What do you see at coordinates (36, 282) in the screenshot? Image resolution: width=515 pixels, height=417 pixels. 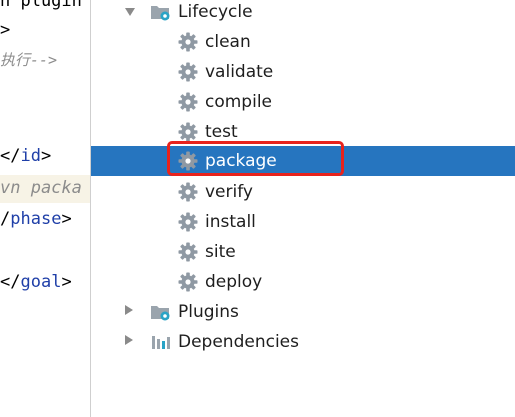 I see `code-line-goal: </goal>` at bounding box center [36, 282].